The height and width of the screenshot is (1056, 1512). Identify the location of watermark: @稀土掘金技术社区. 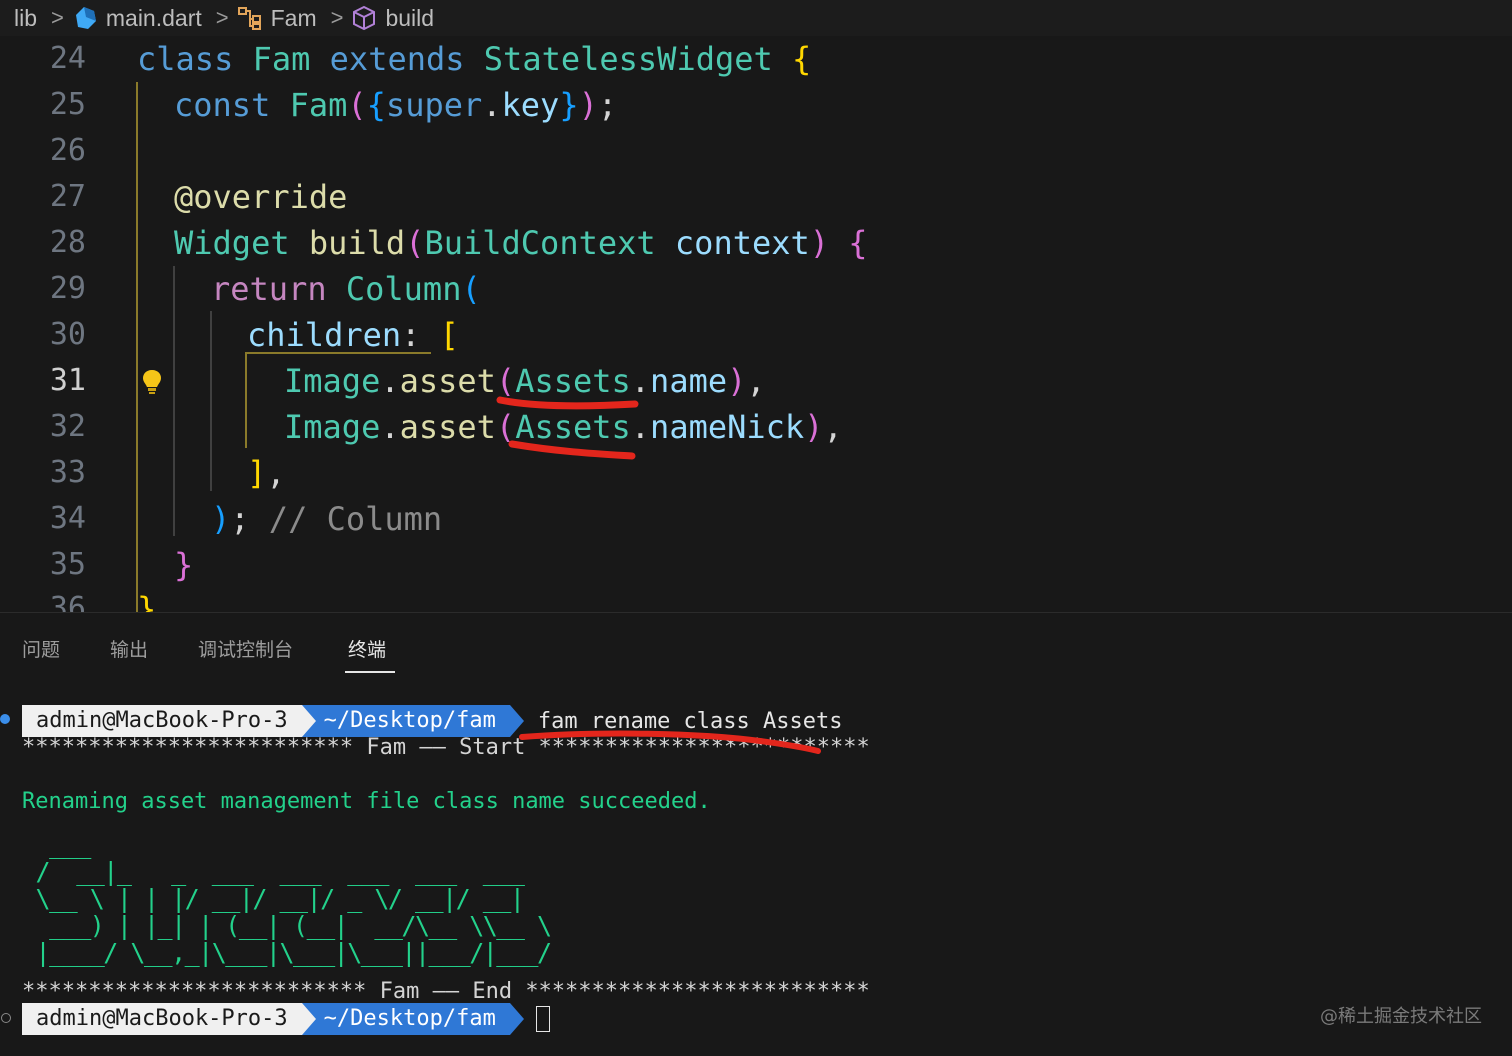
(1401, 1016).